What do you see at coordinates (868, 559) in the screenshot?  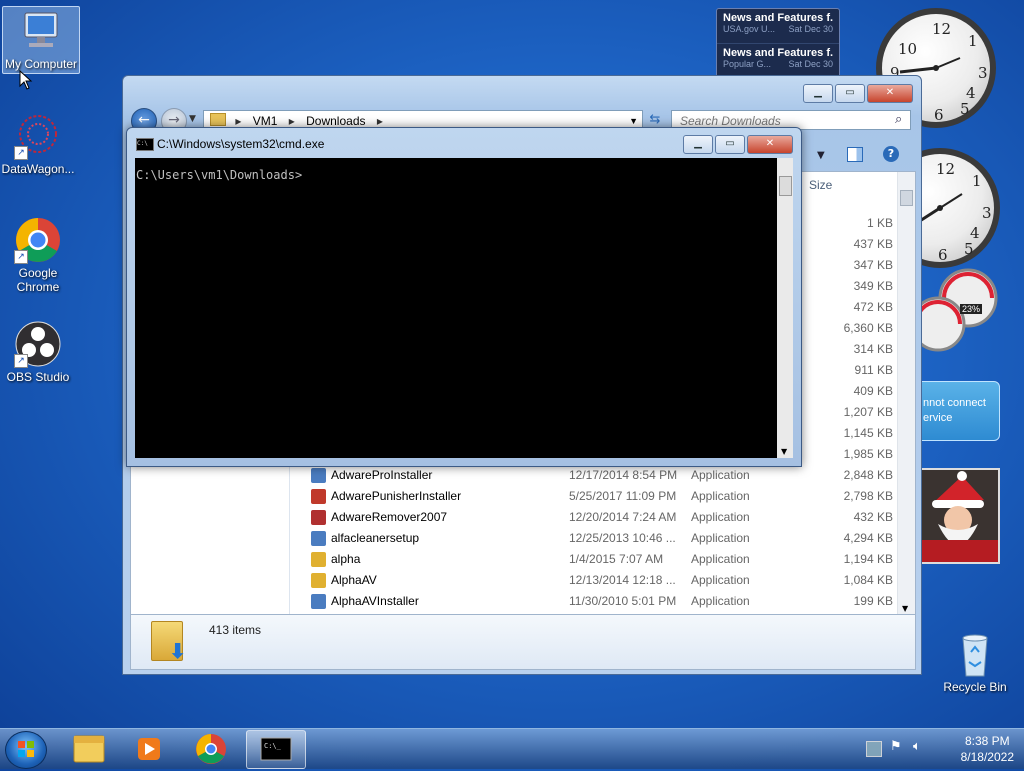 I see `file-size: 1,194 KB` at bounding box center [868, 559].